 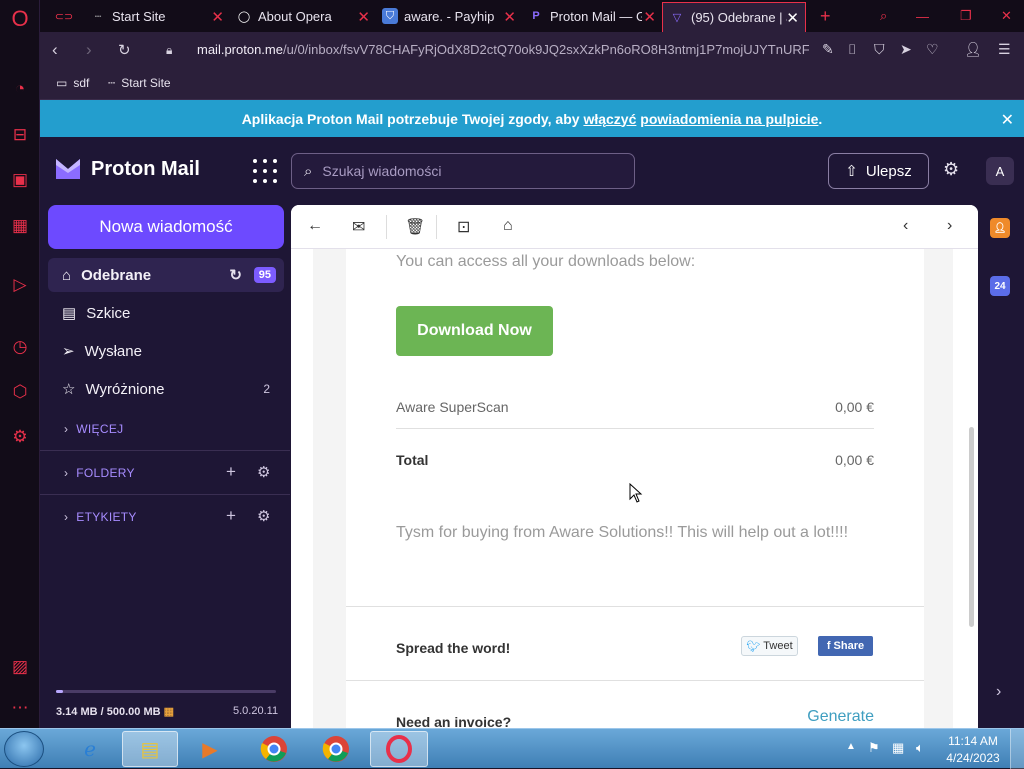 What do you see at coordinates (100, 517) in the screenshot?
I see `labels-toggle: › ETYKIETY` at bounding box center [100, 517].